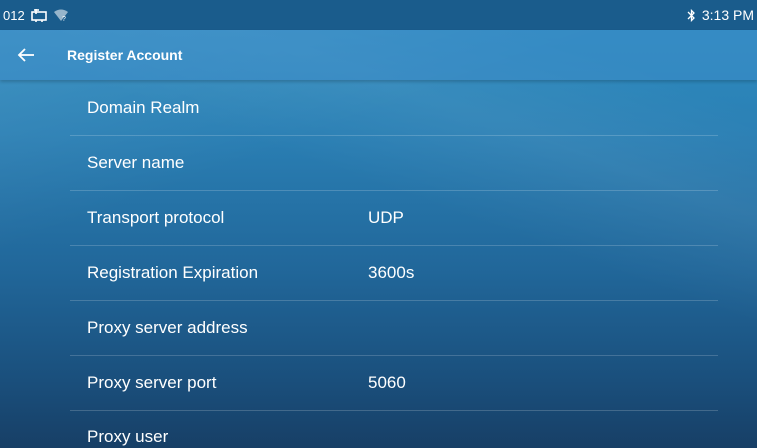 This screenshot has height=448, width=757. Describe the element at coordinates (38, 15) in the screenshot. I see `screen-share-icon` at that location.